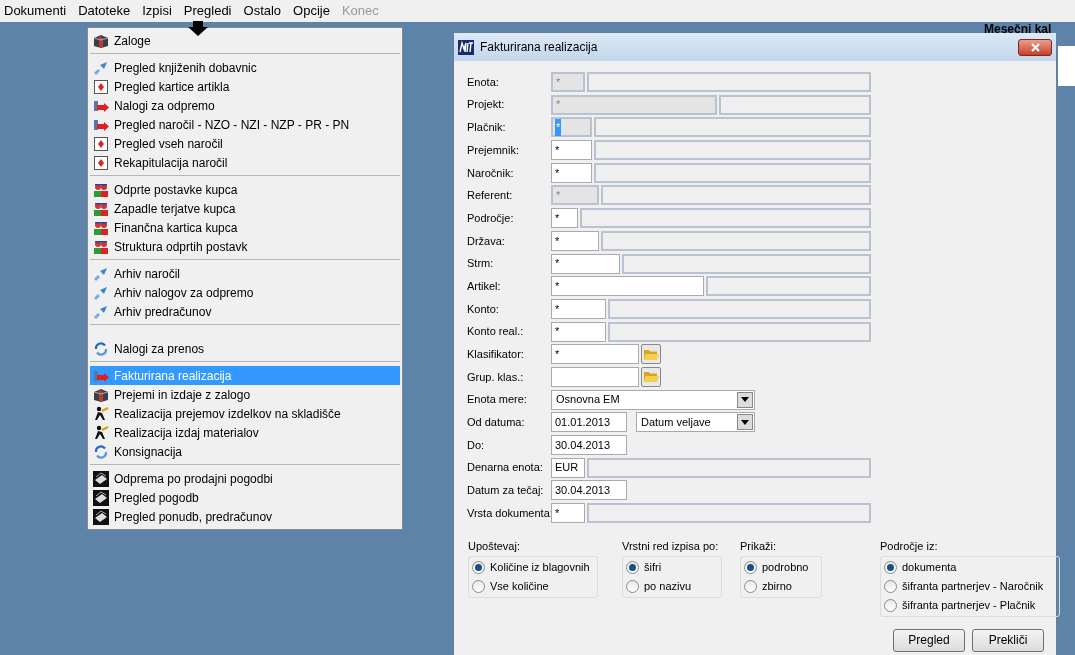  Describe the element at coordinates (909, 547) in the screenshot. I see `group-title: Področje iz:` at that location.